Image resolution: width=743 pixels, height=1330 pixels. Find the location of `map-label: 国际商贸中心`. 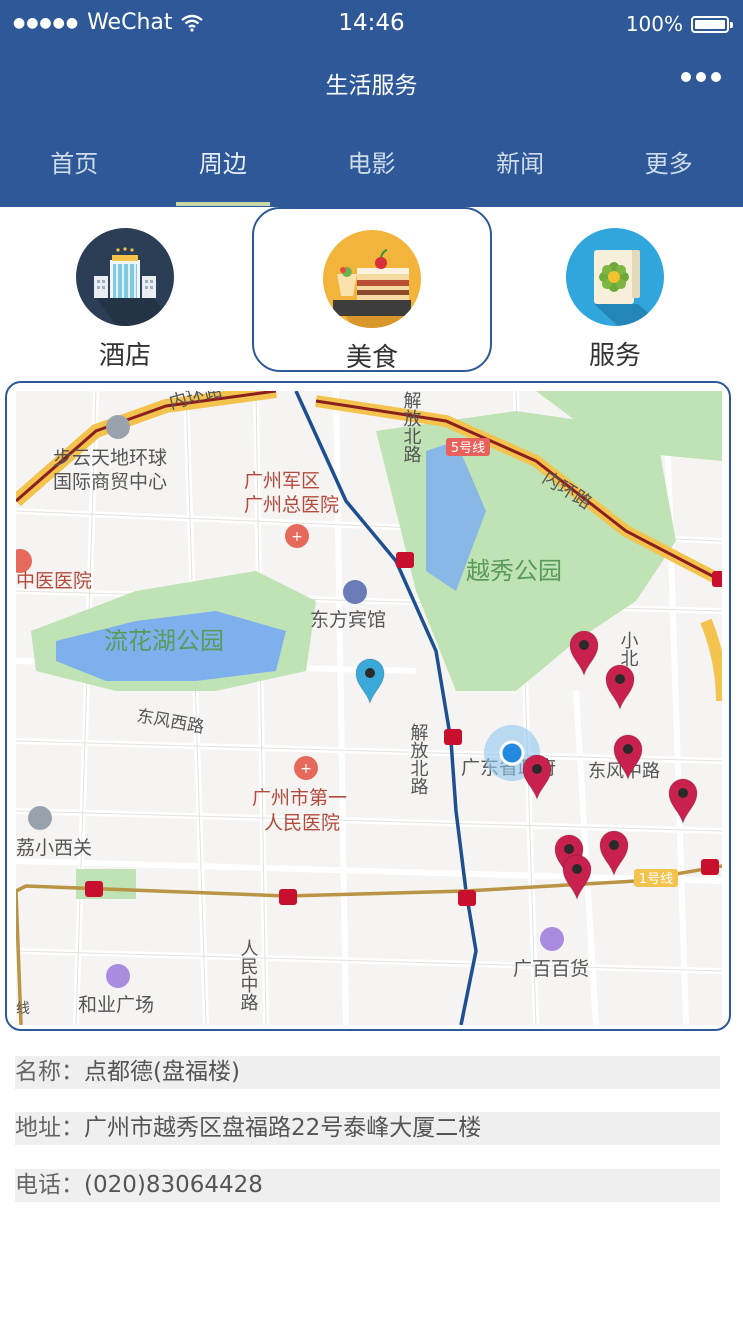

map-label: 国际商贸中心 is located at coordinates (110, 482).